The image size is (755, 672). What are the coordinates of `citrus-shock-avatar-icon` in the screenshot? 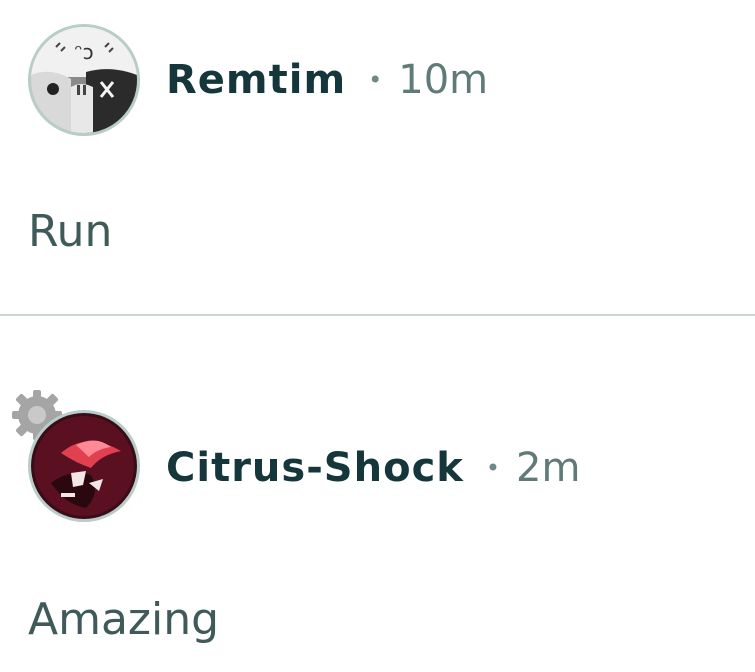 It's located at (84, 466).